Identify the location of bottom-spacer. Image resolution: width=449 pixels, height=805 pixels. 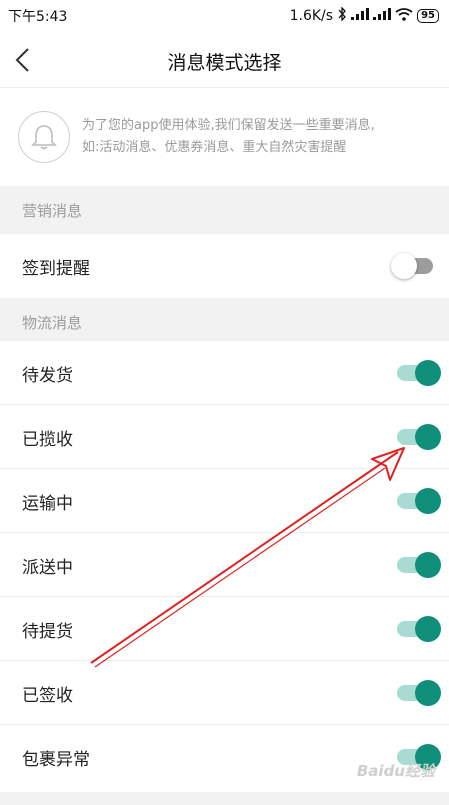
(224, 798).